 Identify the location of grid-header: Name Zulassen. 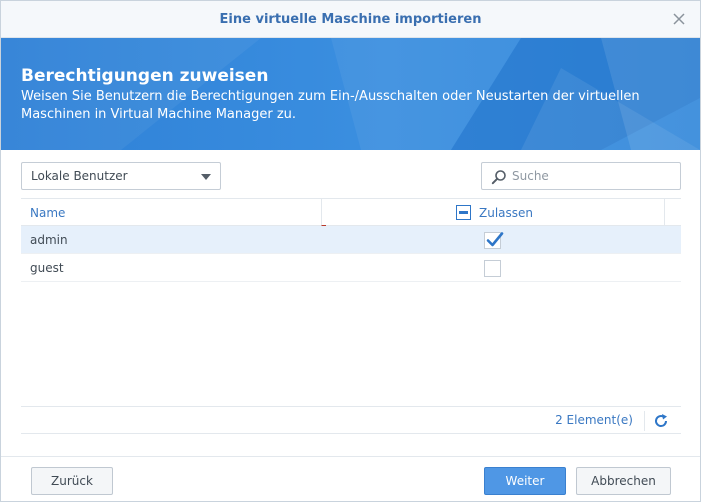
(351, 214).